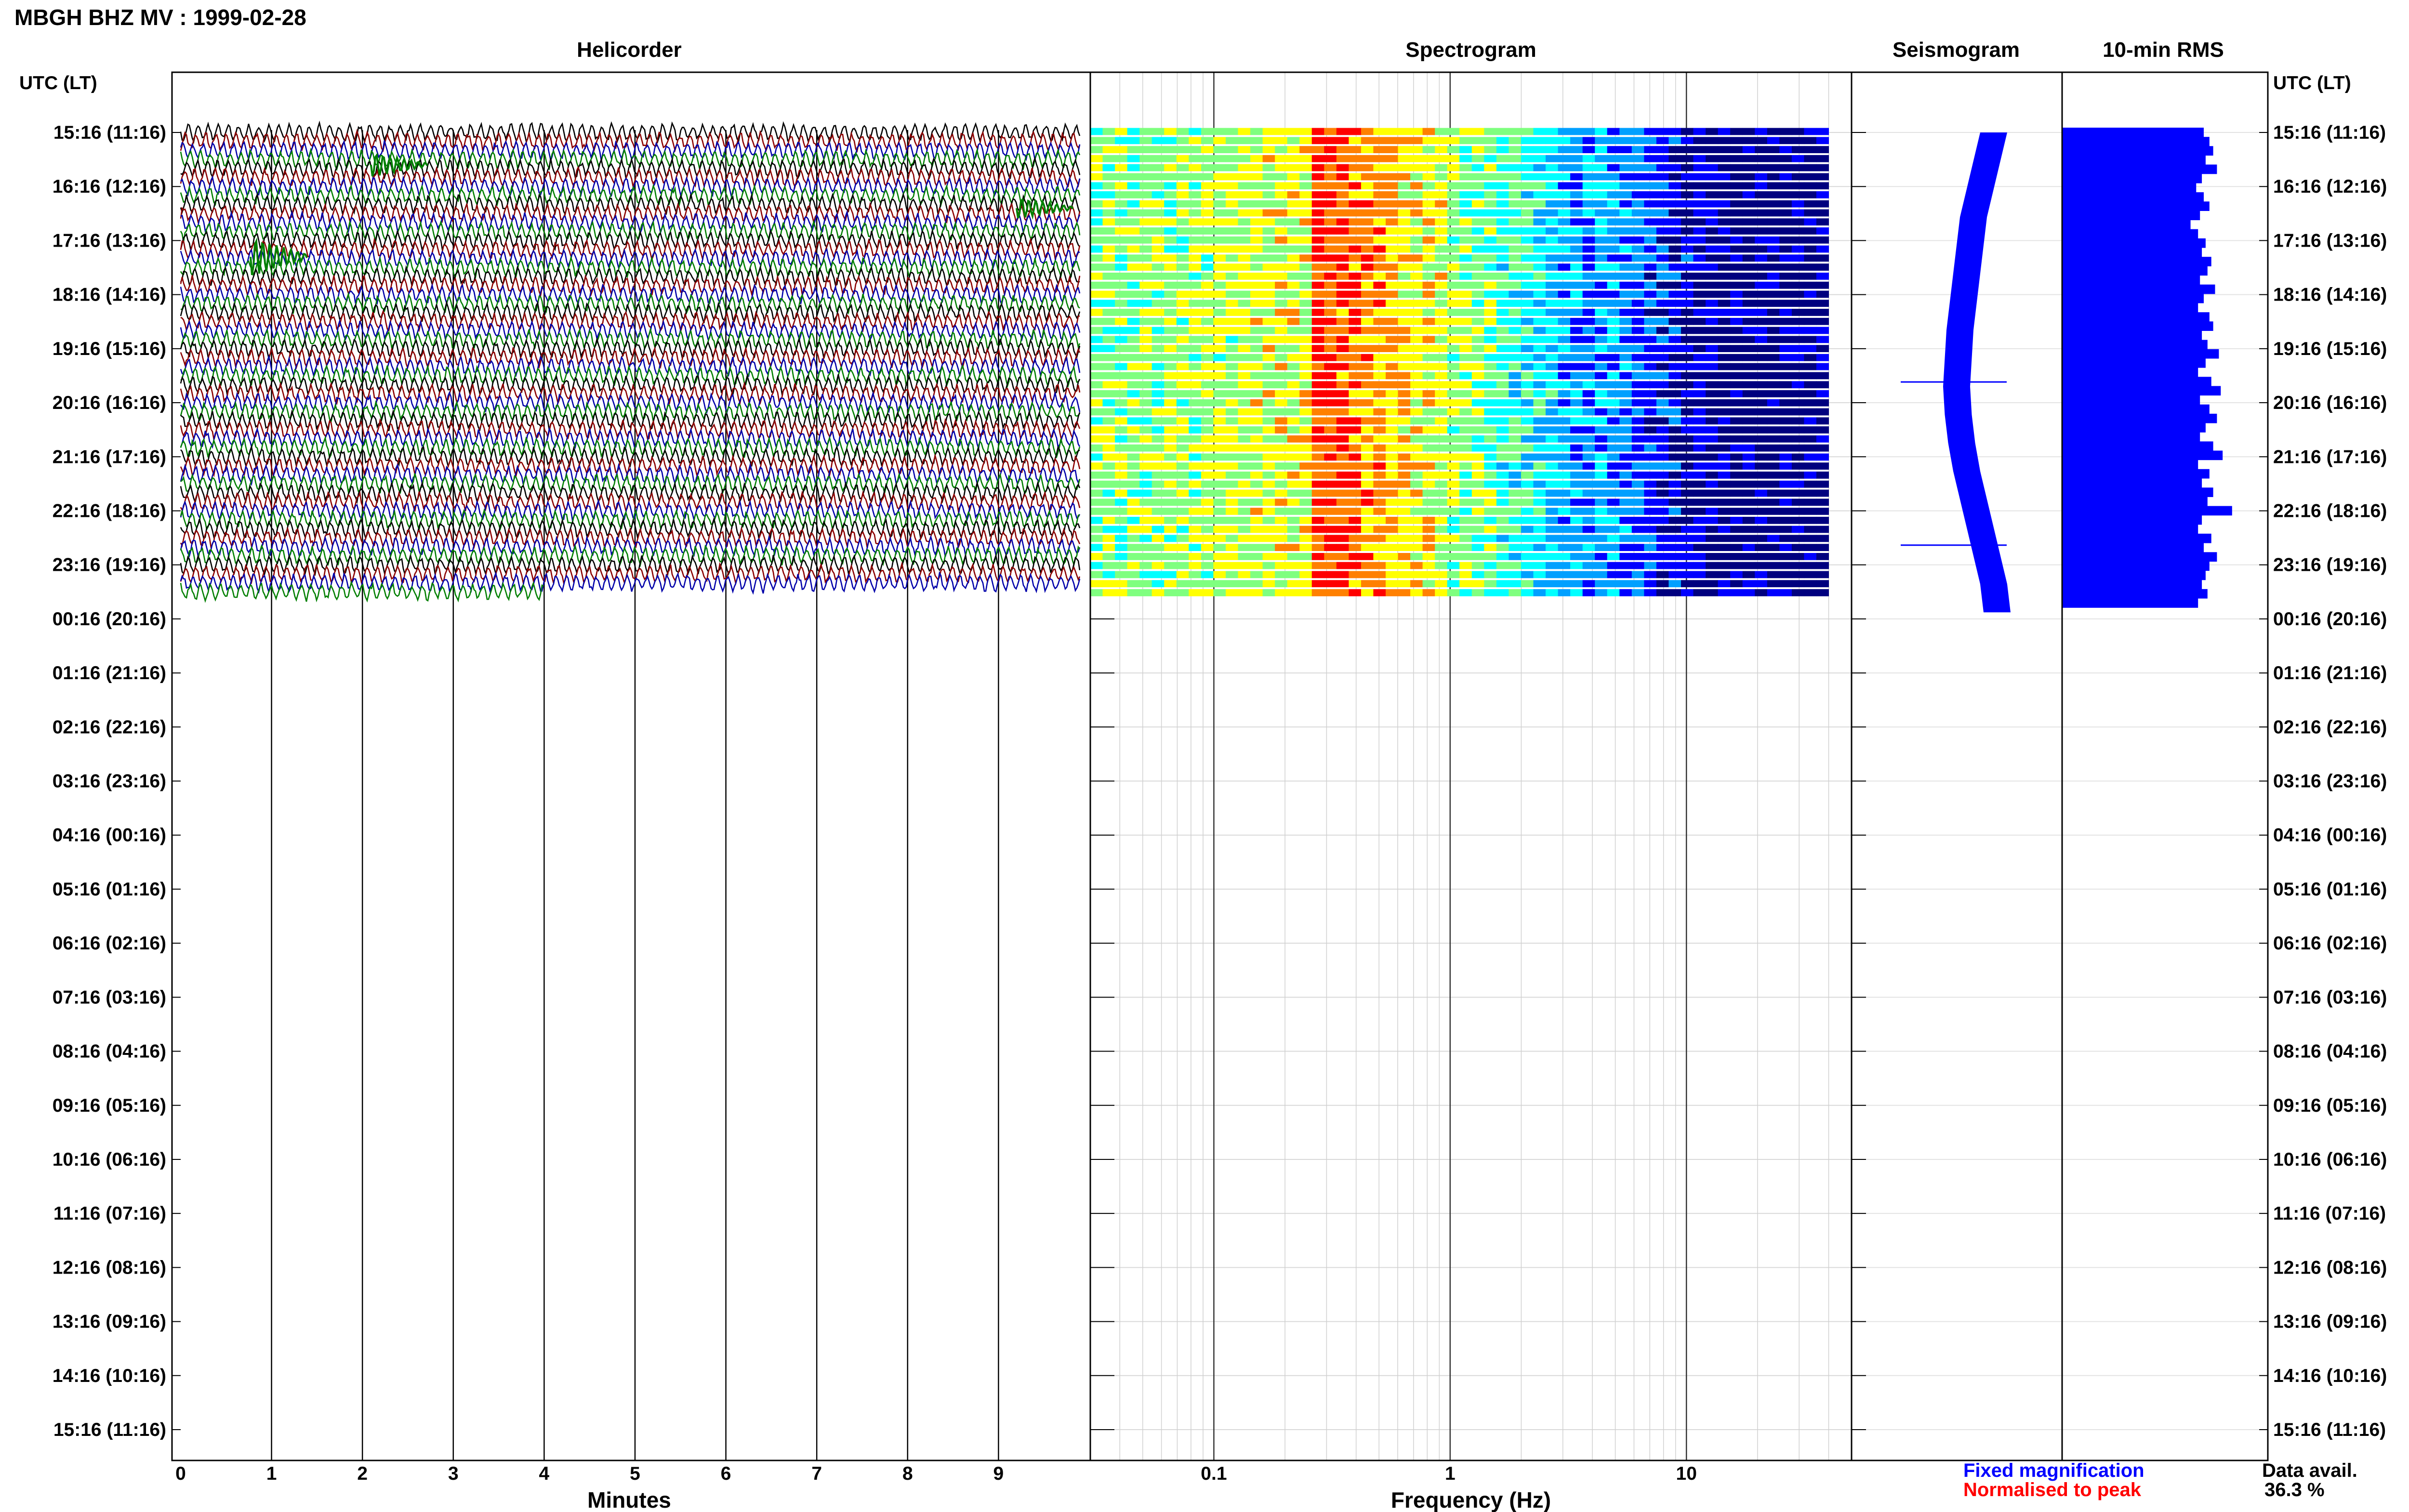 The width and height of the screenshot is (2409, 1512). What do you see at coordinates (1956, 372) in the screenshot?
I see `seismogram-trace` at bounding box center [1956, 372].